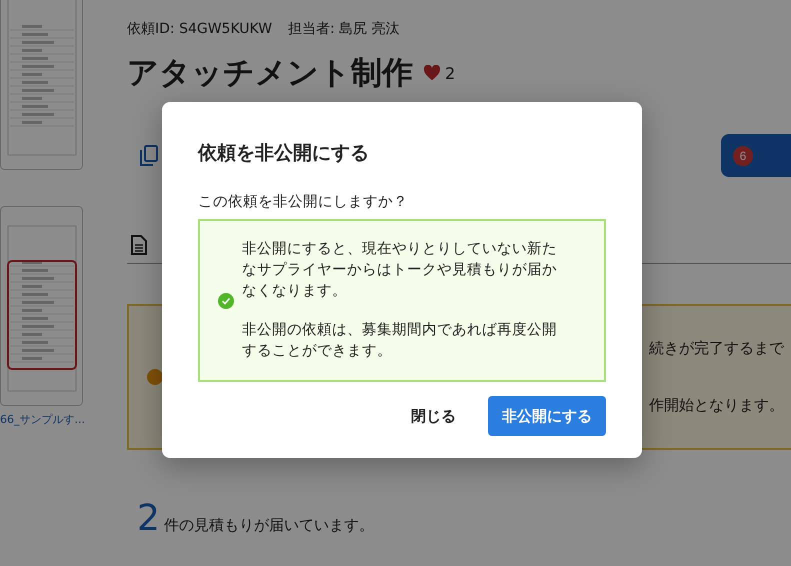 The image size is (791, 566). Describe the element at coordinates (148, 518) in the screenshot. I see `quote-count: 2` at that location.